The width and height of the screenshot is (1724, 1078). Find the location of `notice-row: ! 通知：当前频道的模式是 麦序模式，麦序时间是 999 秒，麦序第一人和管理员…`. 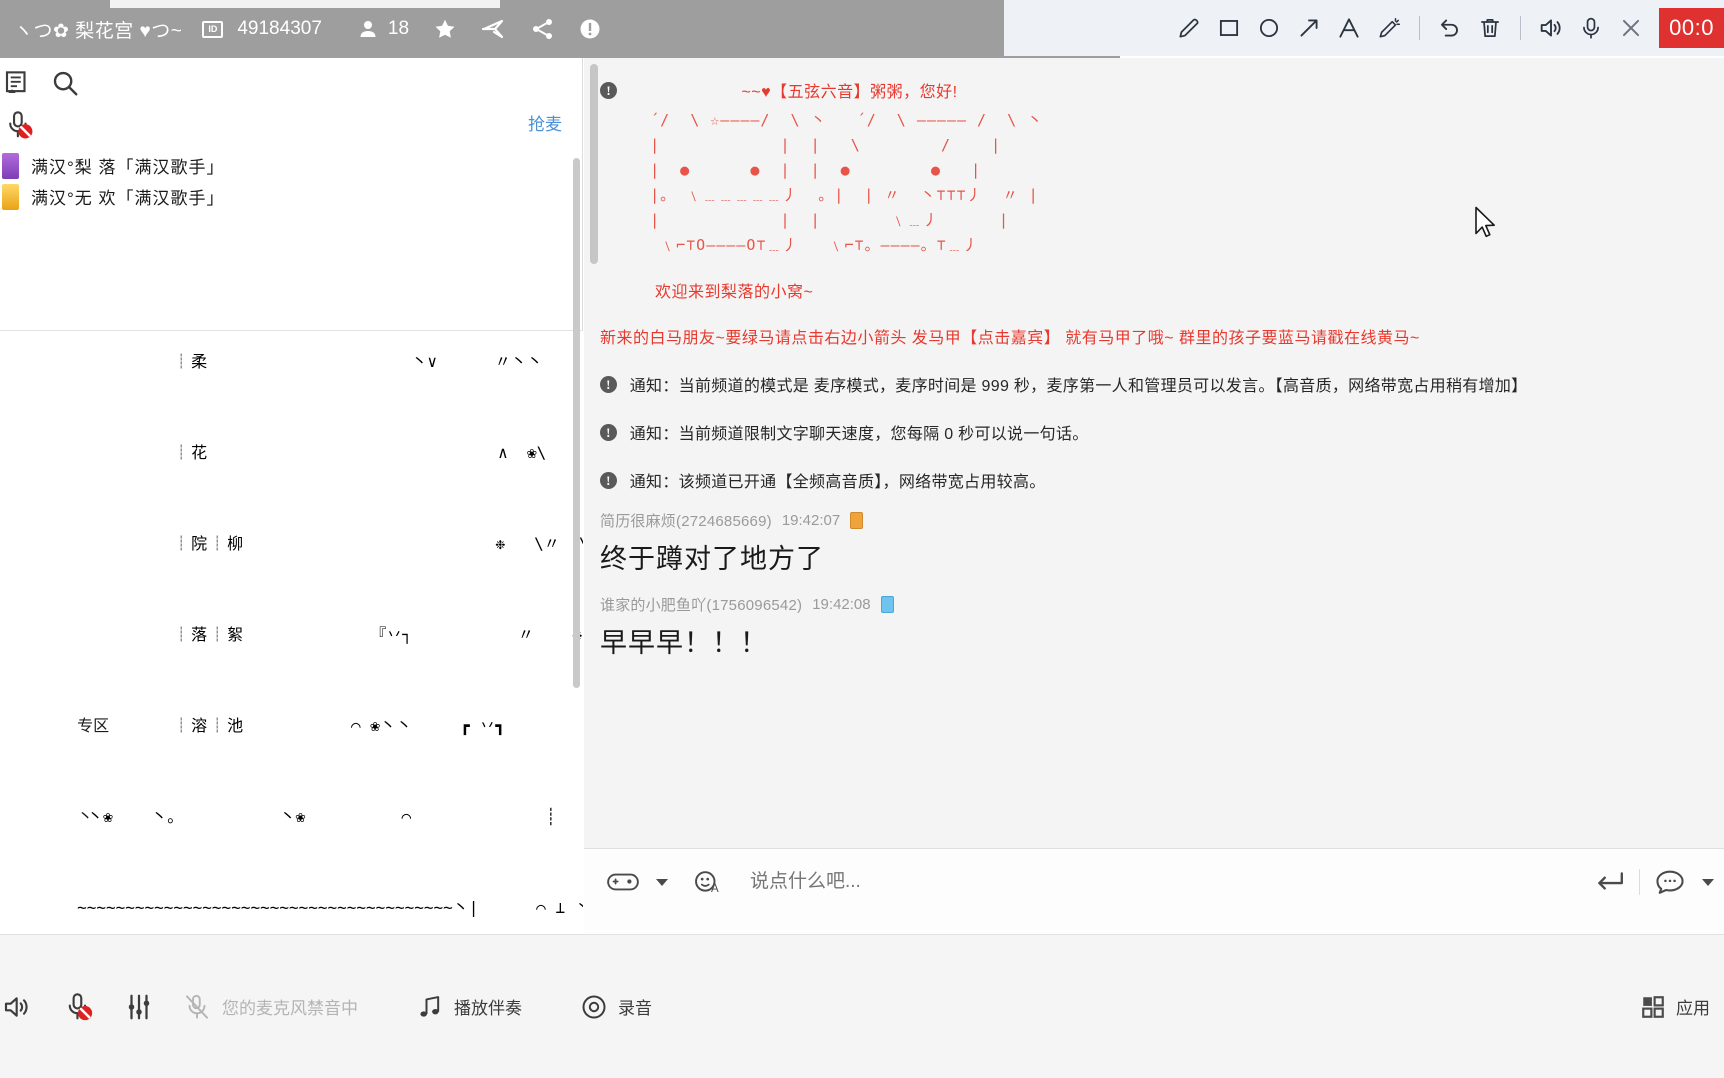

notice-row: ! 通知：当前频道的模式是 麦序模式，麦序时间是 999 秒，麦序第一人和管理员… is located at coordinates (1162, 384).